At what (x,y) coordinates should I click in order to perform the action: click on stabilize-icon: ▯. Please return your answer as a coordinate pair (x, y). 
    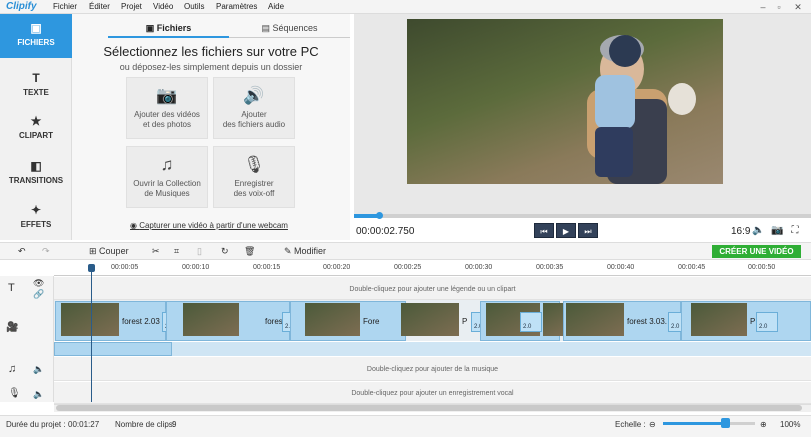
    Looking at the image, I should click on (199, 251).